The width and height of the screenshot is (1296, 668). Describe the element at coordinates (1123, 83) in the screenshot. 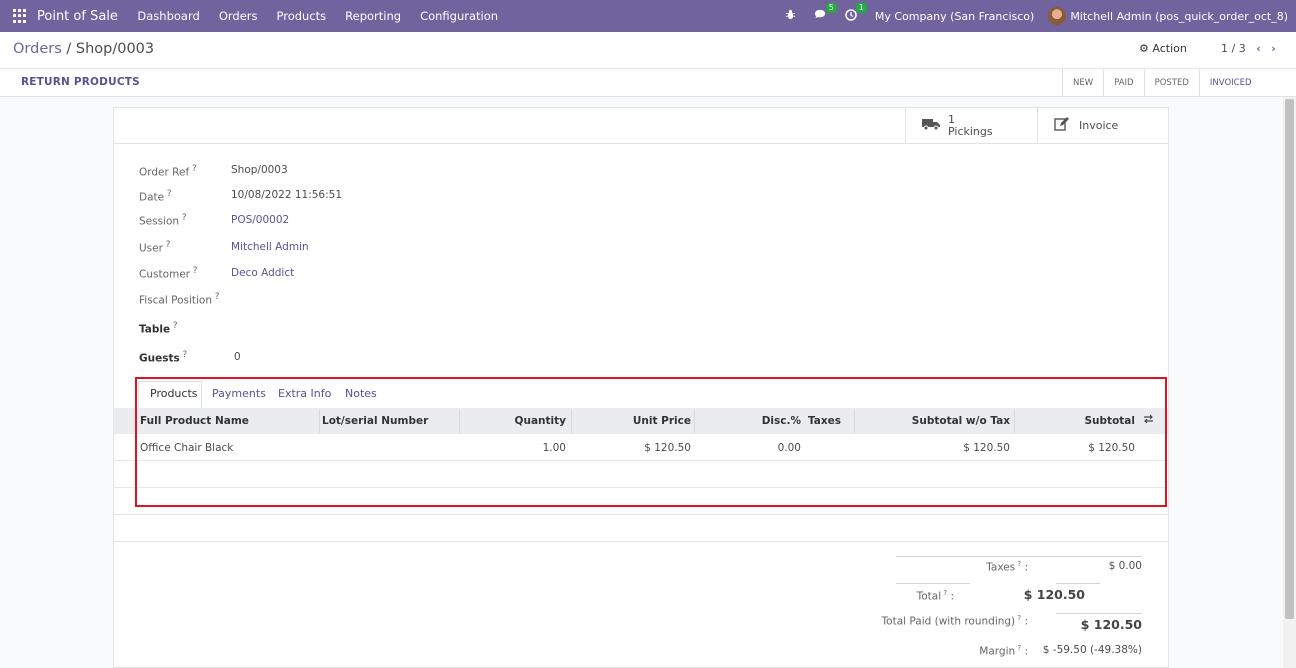

I see `status-paid: PAID` at that location.